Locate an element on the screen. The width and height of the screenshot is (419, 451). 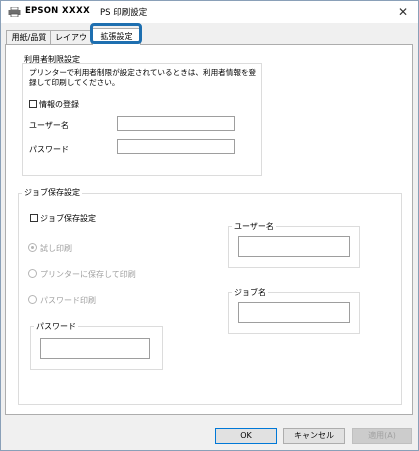
job-username-title: ユーザー名 is located at coordinates (254, 226).